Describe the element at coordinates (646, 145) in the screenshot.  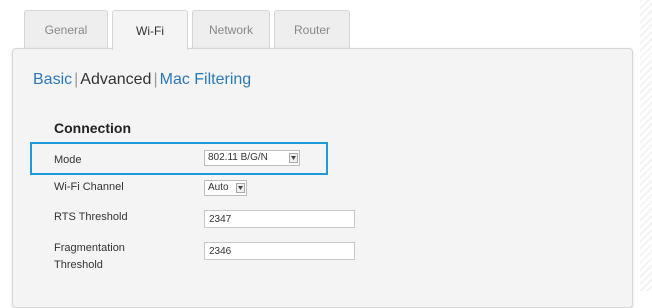
I see `decorative-stripe` at that location.